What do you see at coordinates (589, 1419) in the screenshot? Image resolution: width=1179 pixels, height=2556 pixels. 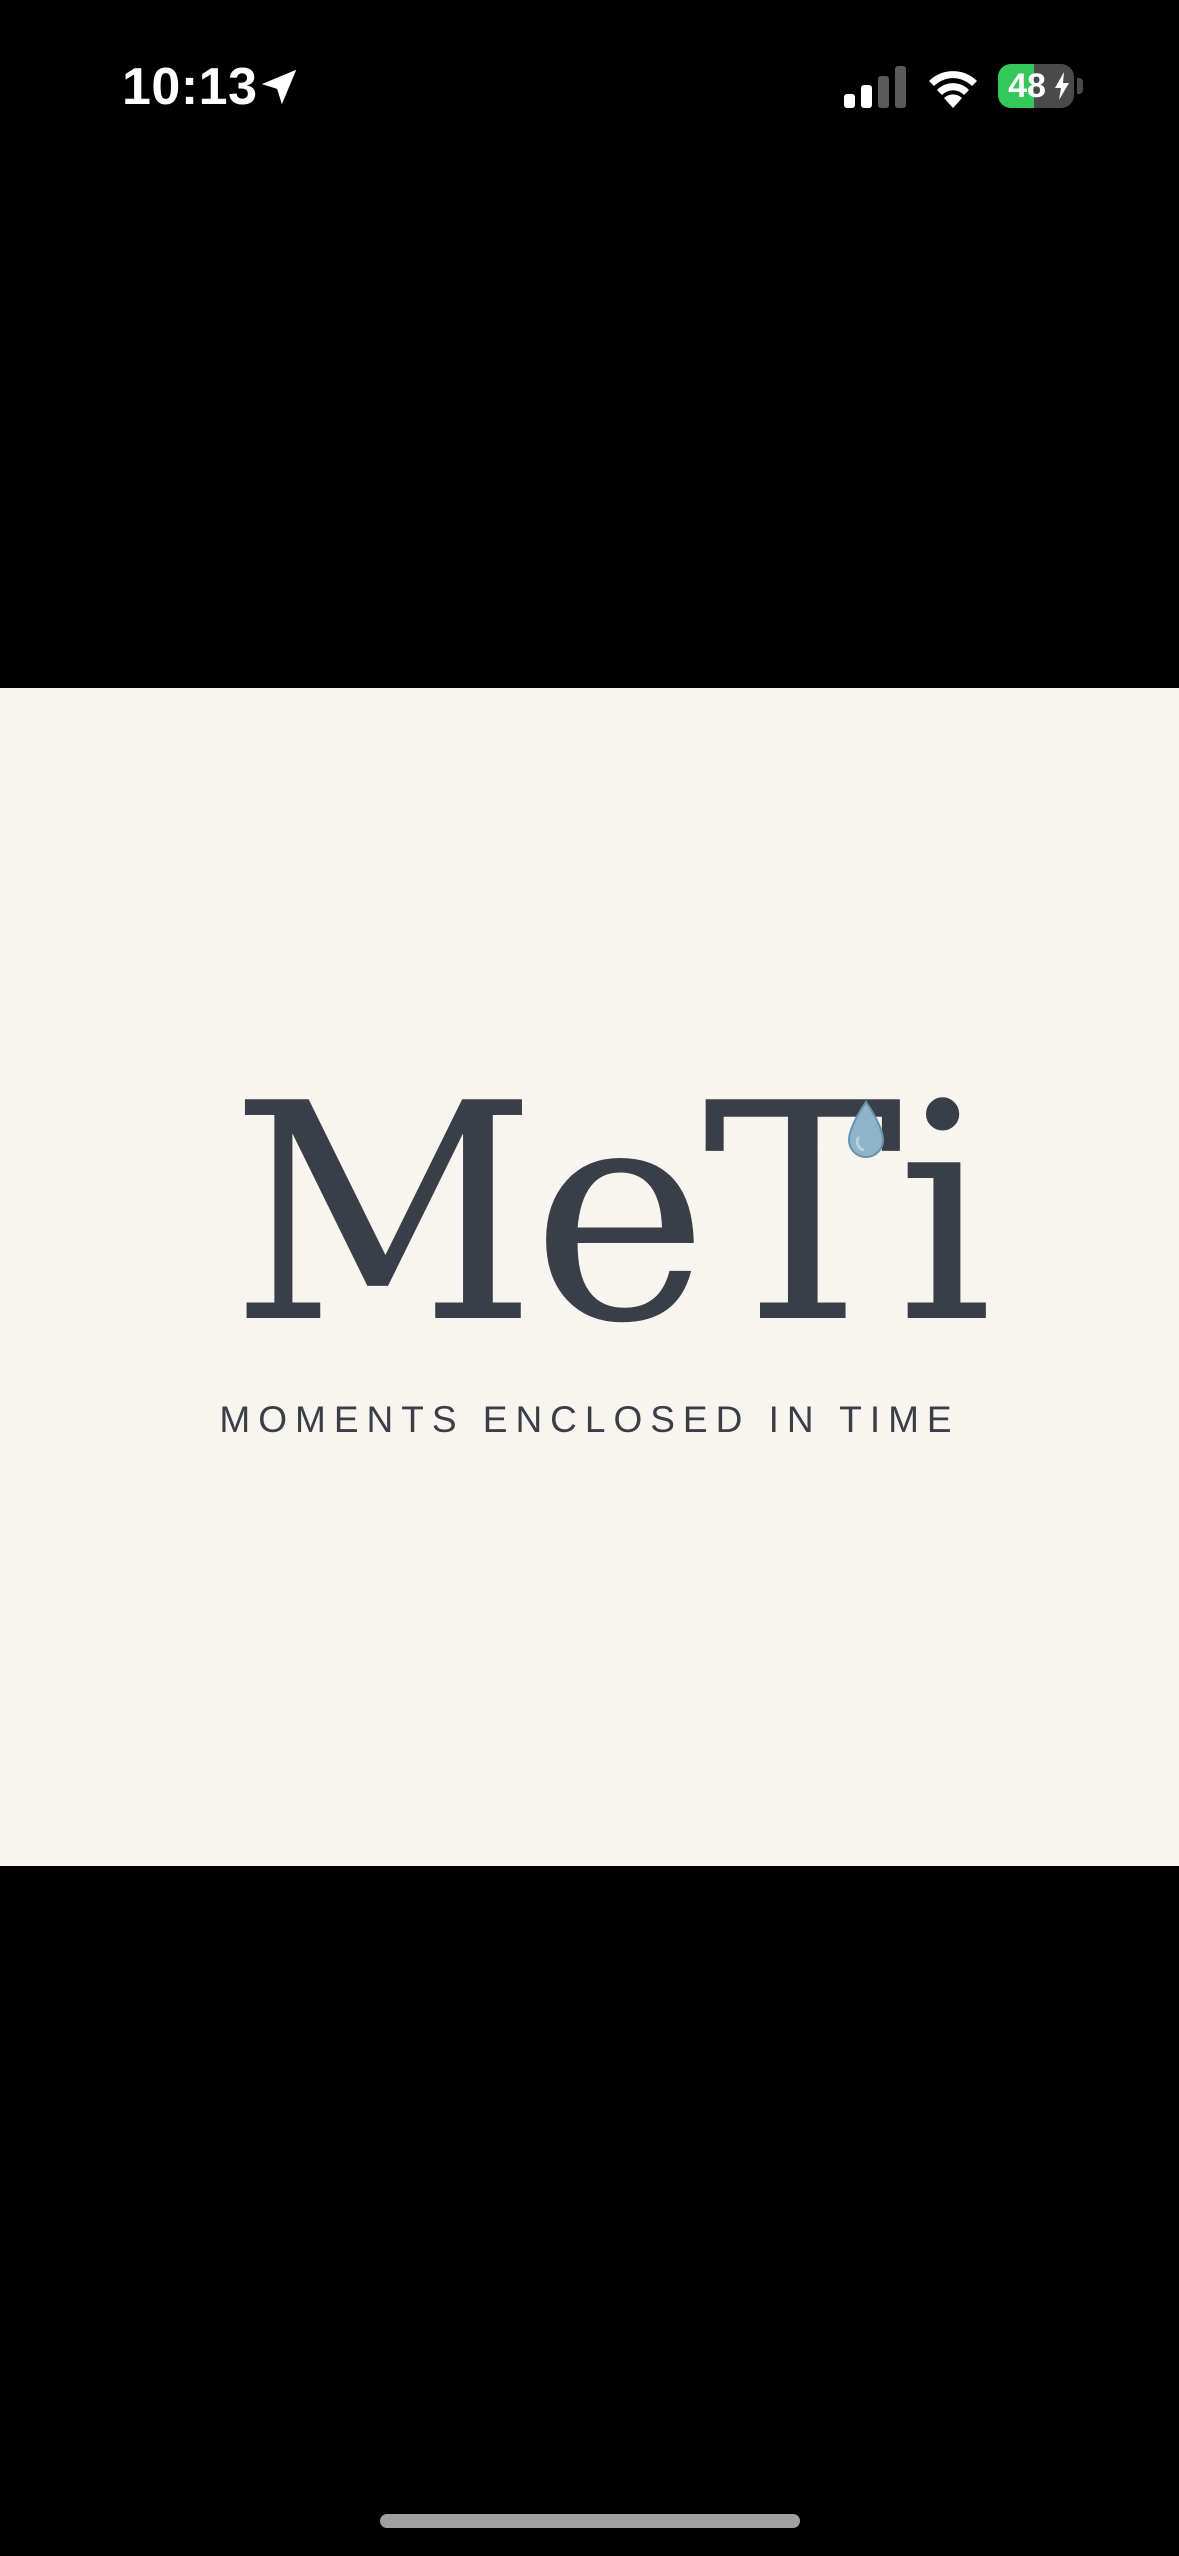 I see `tagline: MOMENTS ENCLOSED IN TIME` at bounding box center [589, 1419].